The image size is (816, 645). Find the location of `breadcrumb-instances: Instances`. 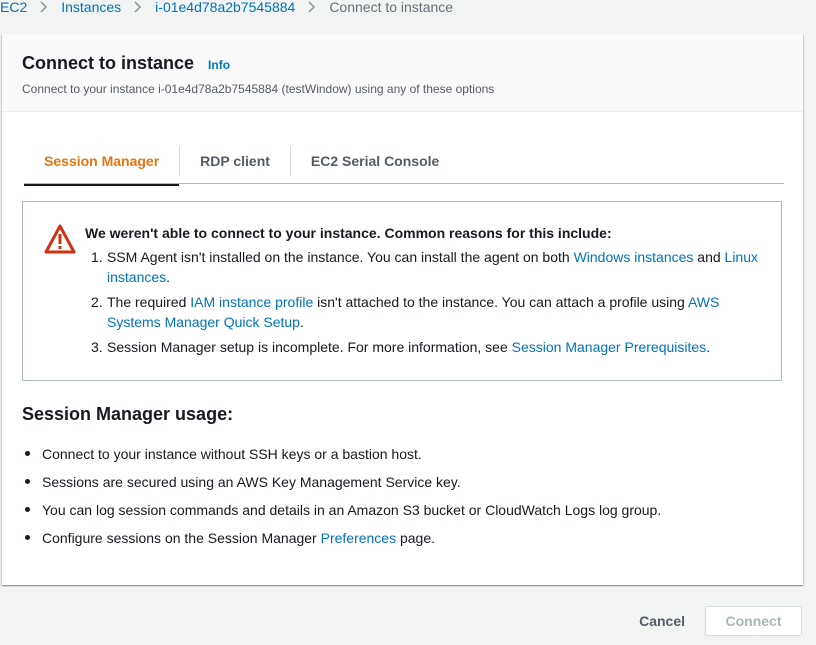

breadcrumb-instances: Instances is located at coordinates (91, 7).